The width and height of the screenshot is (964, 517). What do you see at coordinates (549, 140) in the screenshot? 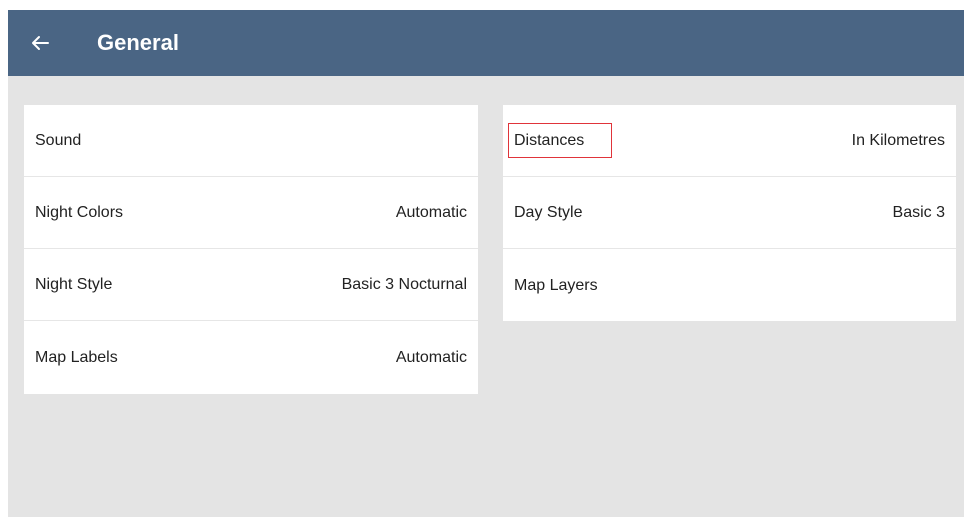
I see `setting-label: Distances` at bounding box center [549, 140].